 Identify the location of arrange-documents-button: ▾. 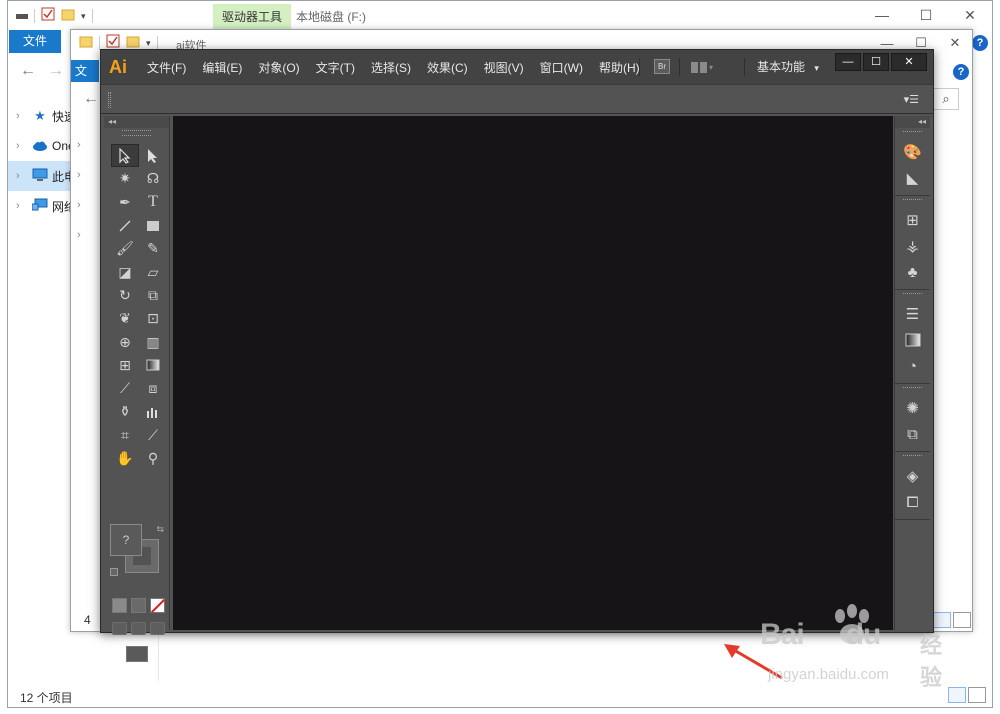
(706, 67).